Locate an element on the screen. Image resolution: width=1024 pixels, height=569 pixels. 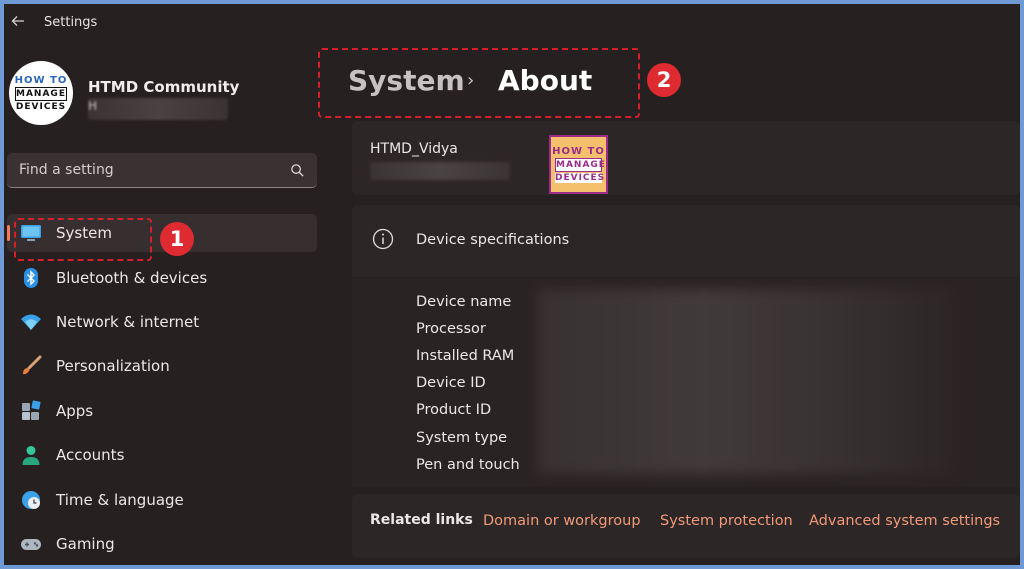
annotation-badge-1: 1 is located at coordinates (177, 239).